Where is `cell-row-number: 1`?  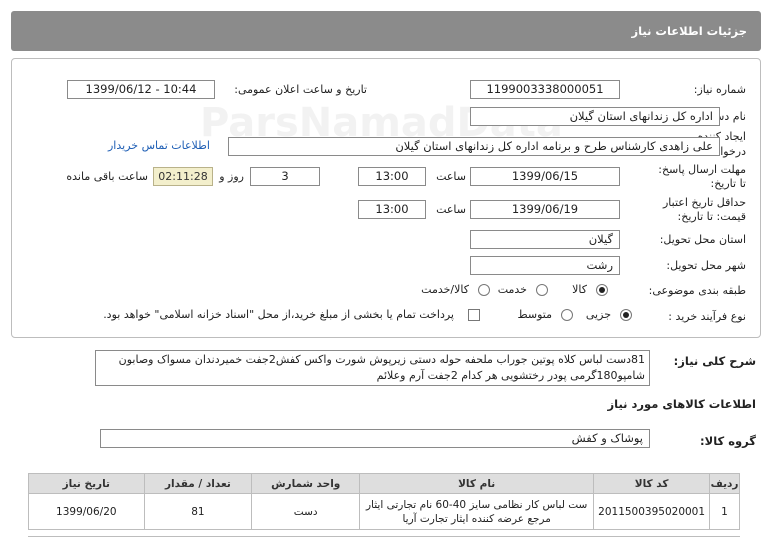
cell-row-number: 1 is located at coordinates (724, 511).